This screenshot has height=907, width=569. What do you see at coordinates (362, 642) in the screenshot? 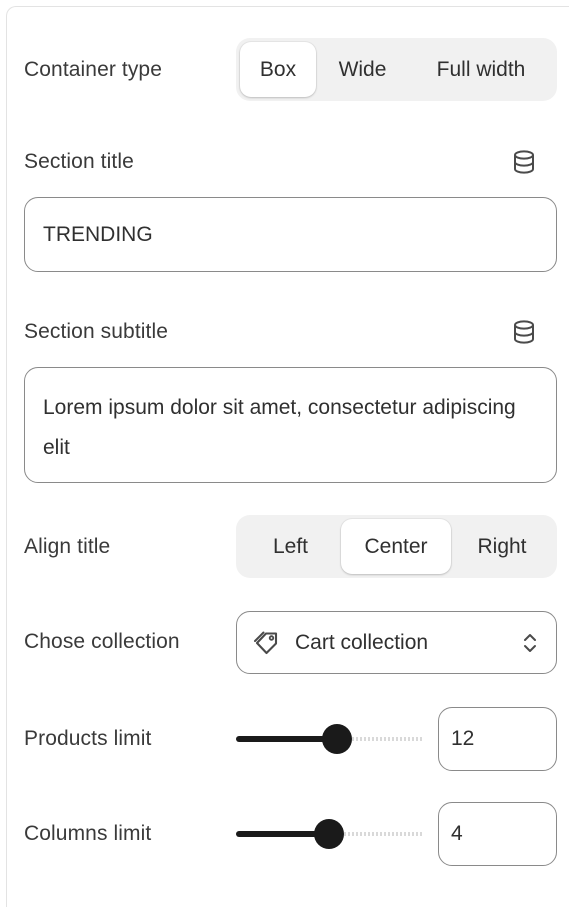
I see `collection-value: Cart collection` at bounding box center [362, 642].